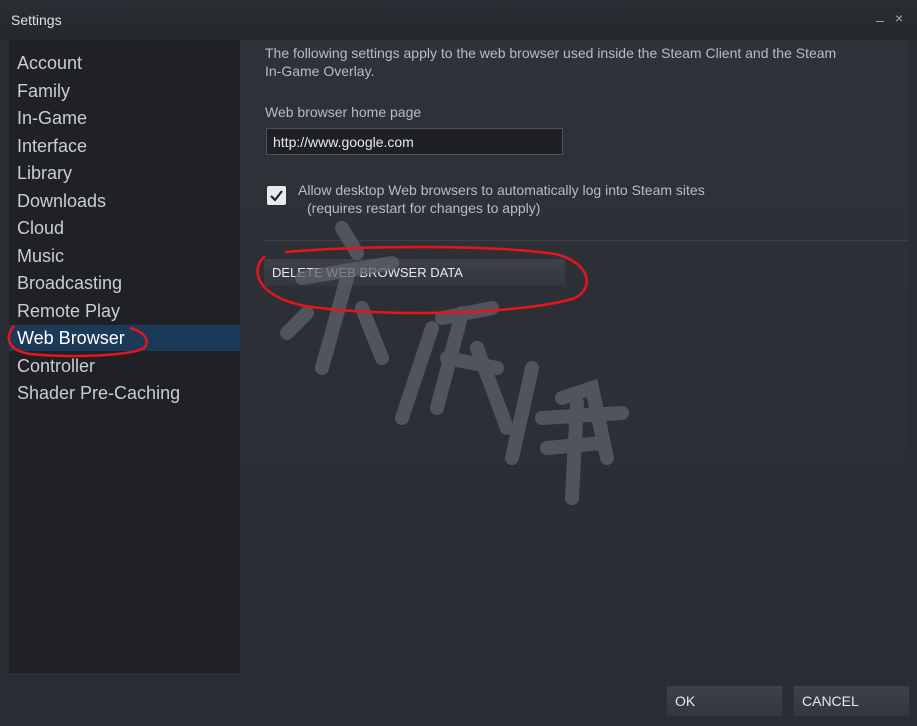  What do you see at coordinates (343, 112) in the screenshot?
I see `home-page-label: Web browser home page` at bounding box center [343, 112].